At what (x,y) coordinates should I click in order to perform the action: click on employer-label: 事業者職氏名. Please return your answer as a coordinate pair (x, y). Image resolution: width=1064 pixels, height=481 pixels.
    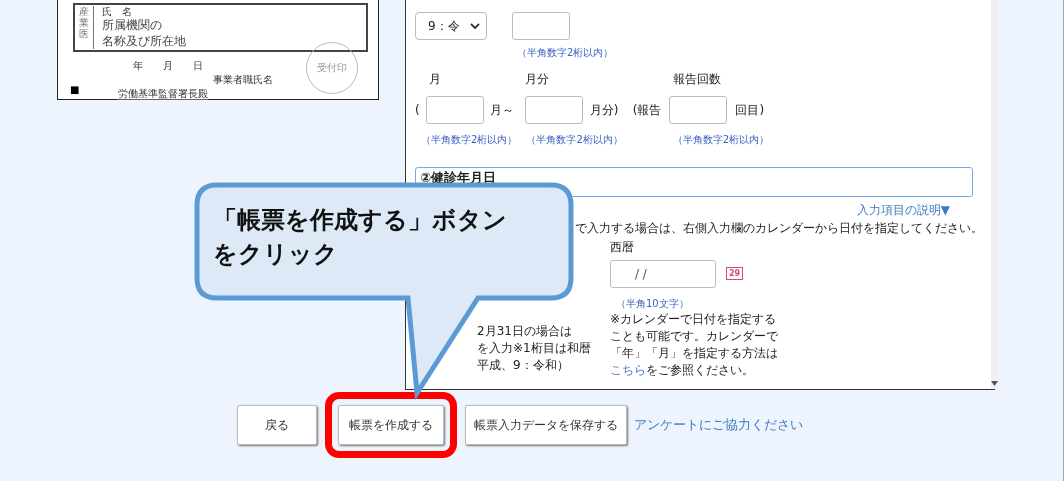
    Looking at the image, I should click on (243, 80).